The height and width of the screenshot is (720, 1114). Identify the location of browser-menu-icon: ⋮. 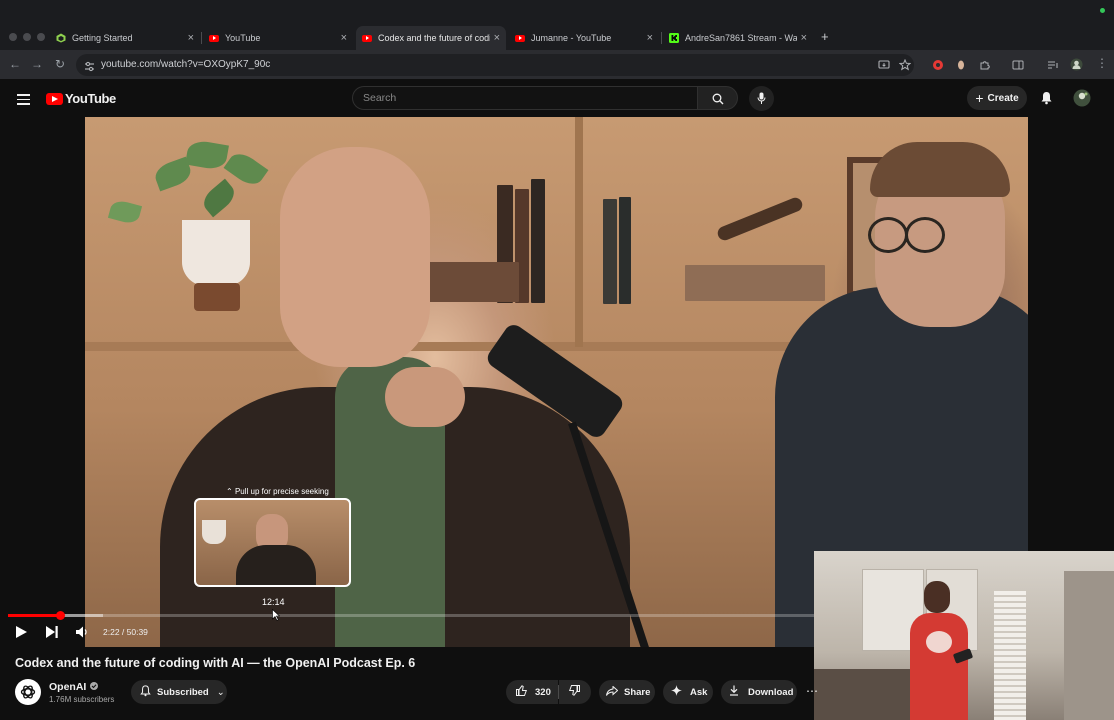
(1102, 63).